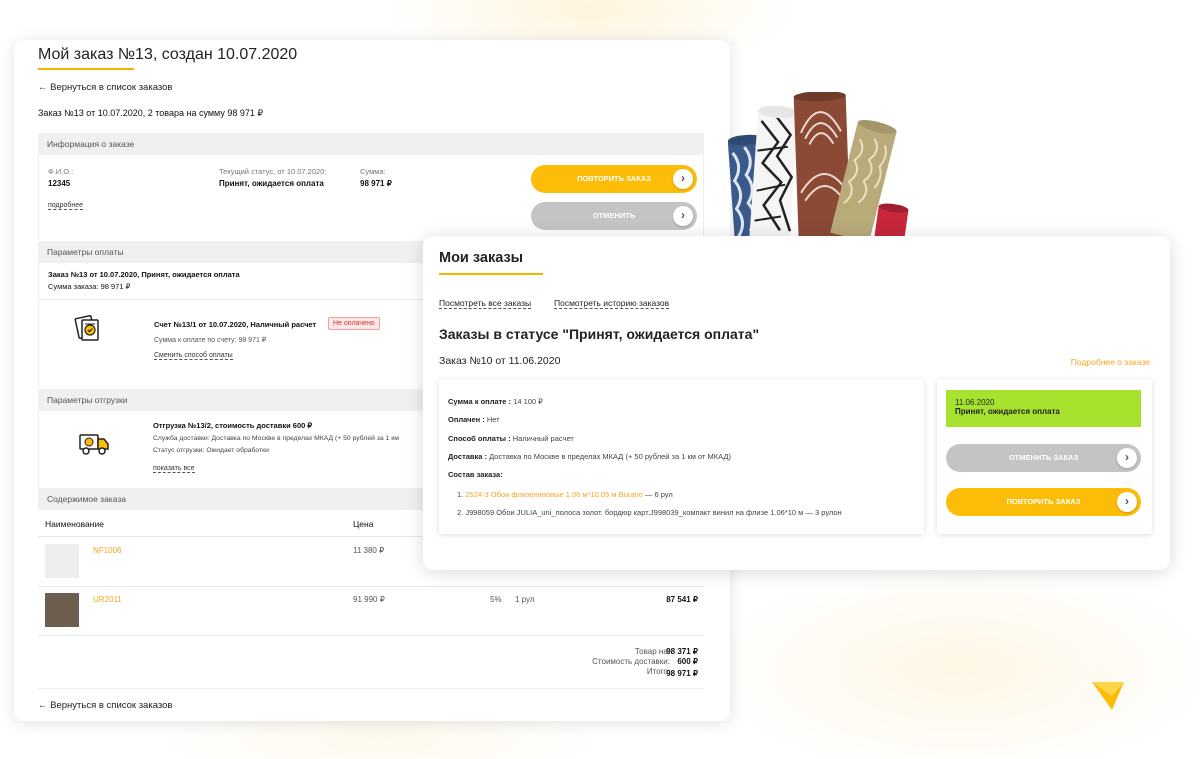  I want to click on sum-label: Сумма:, so click(373, 171).